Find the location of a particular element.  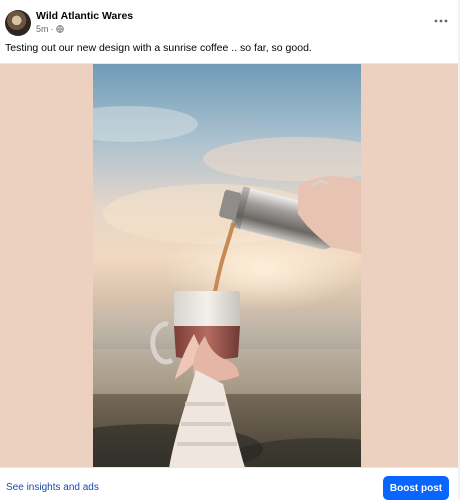

insights-link: See insights and ads is located at coordinates (52, 487).